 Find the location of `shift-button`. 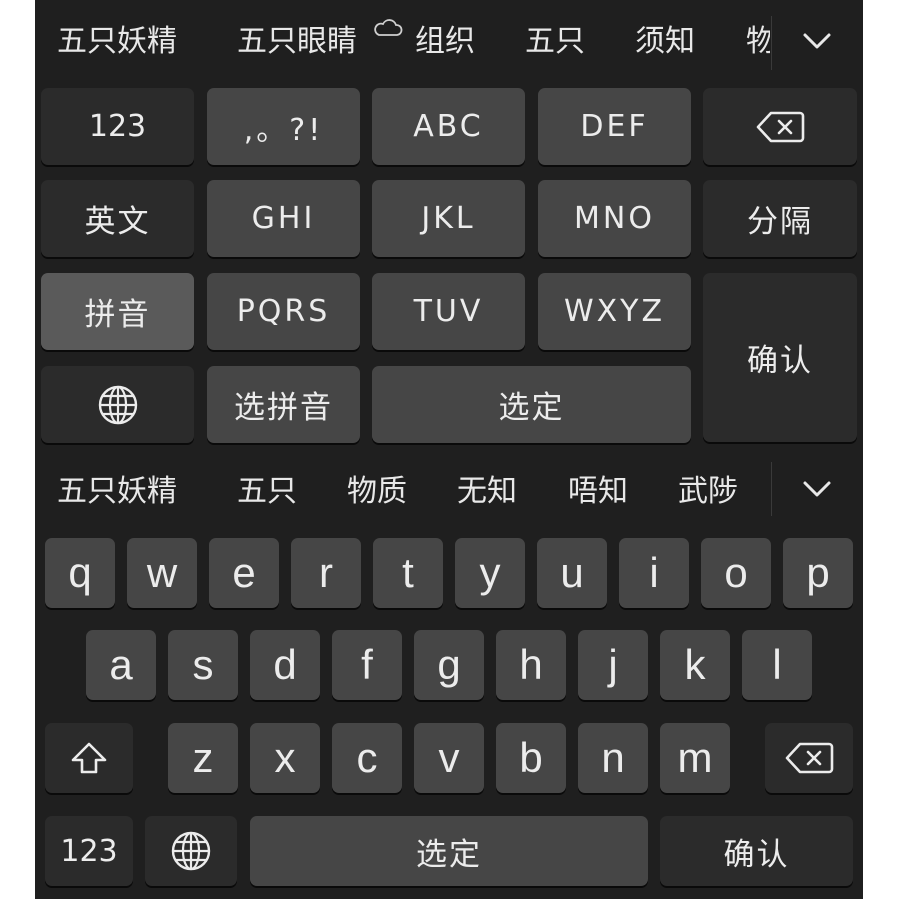

shift-button is located at coordinates (89, 758).